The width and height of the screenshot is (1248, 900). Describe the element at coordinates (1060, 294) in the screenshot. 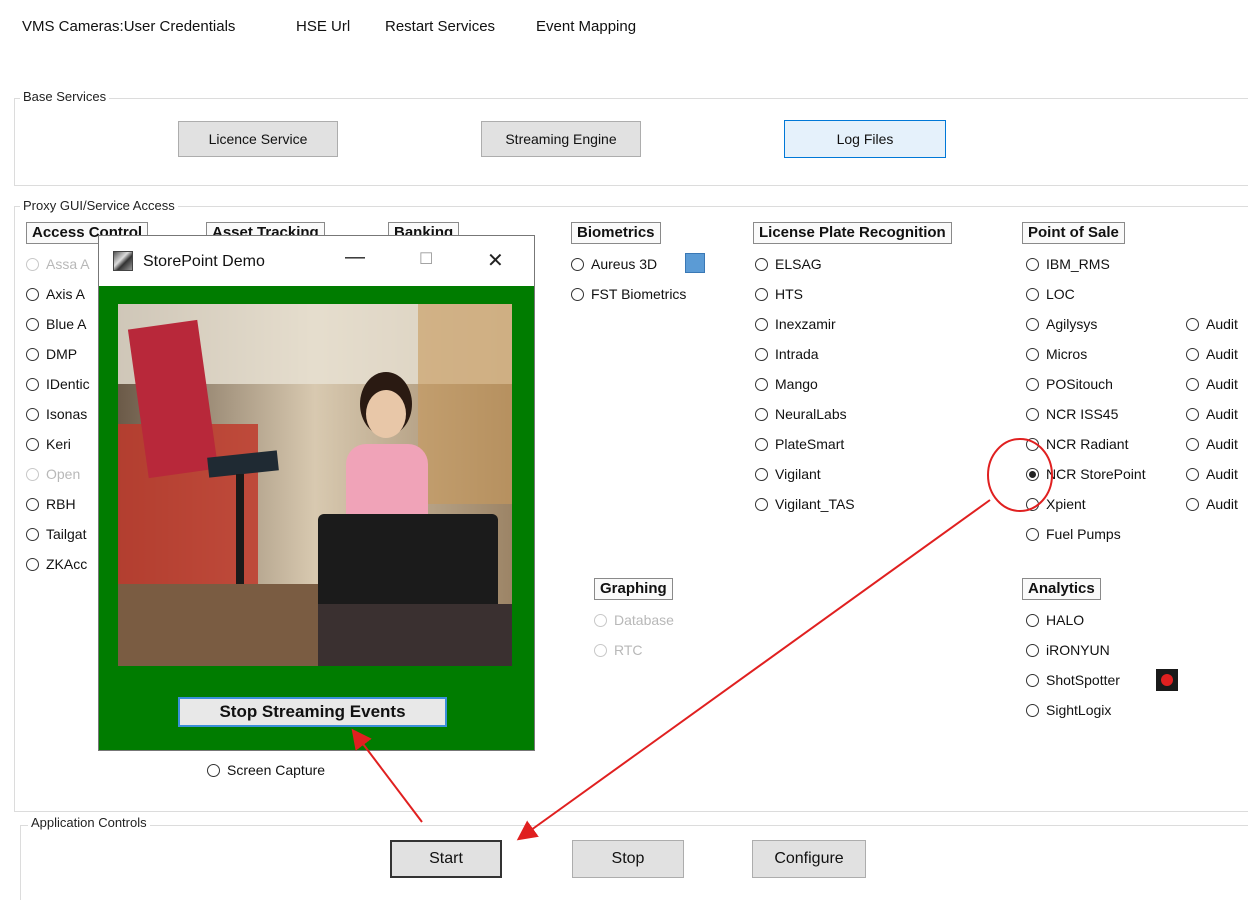

I see `radio-label: LOC` at that location.